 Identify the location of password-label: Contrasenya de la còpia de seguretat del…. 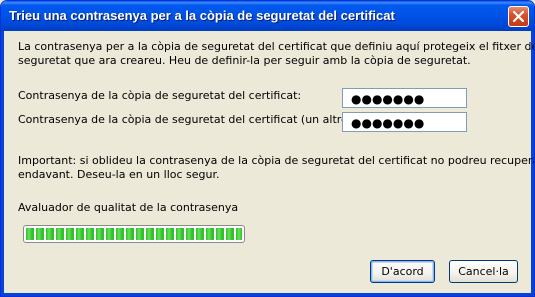
(160, 95).